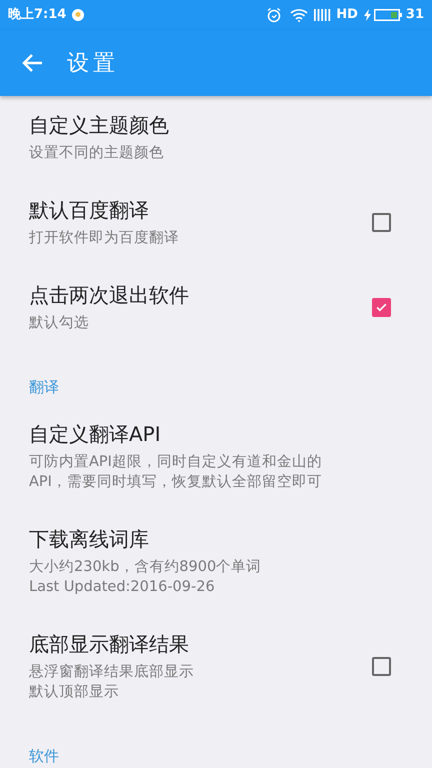 This screenshot has width=432, height=768. Describe the element at coordinates (323, 15) in the screenshot. I see `signal-icon` at that location.